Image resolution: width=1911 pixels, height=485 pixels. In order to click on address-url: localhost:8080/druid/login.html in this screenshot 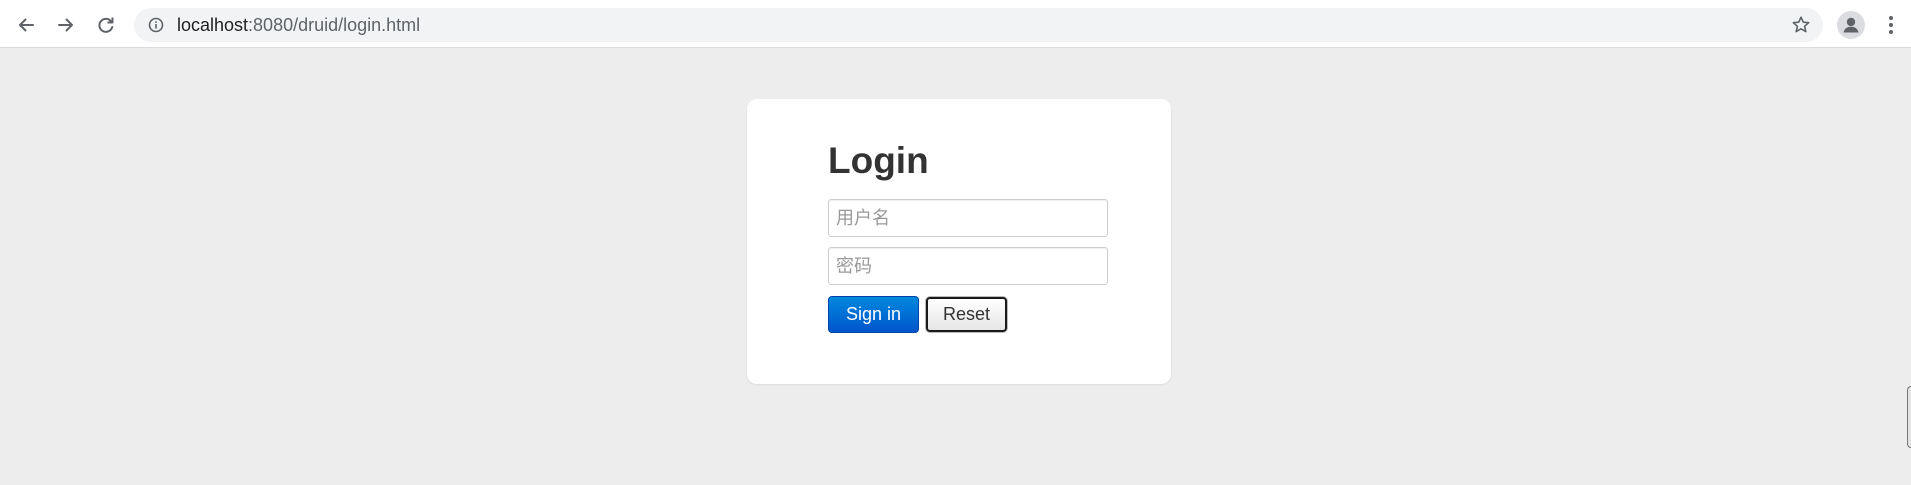, I will do `click(298, 25)`.